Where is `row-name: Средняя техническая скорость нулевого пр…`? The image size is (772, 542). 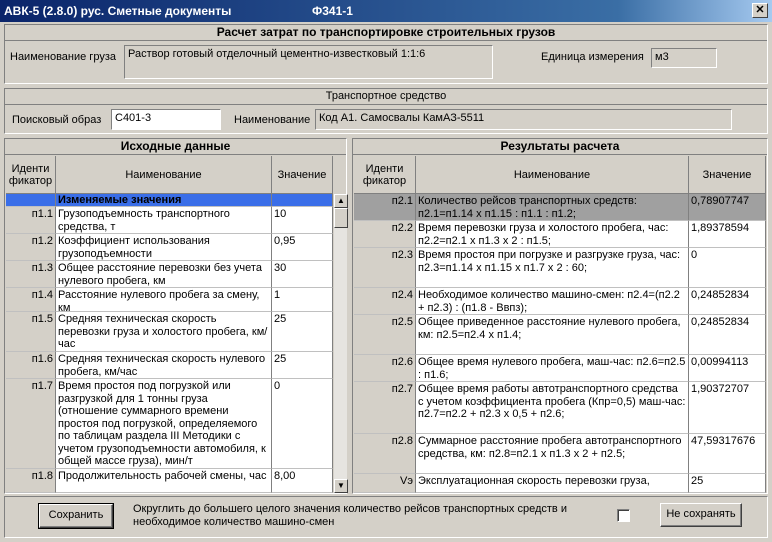
row-name: Средняя техническая скорость нулевого пр… is located at coordinates (164, 365).